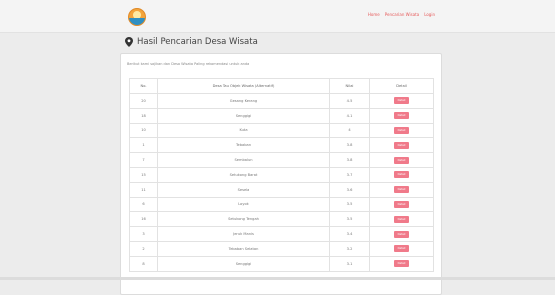 The width and height of the screenshot is (555, 295). What do you see at coordinates (374, 14) in the screenshot?
I see `nav-link-home: Home` at bounding box center [374, 14].